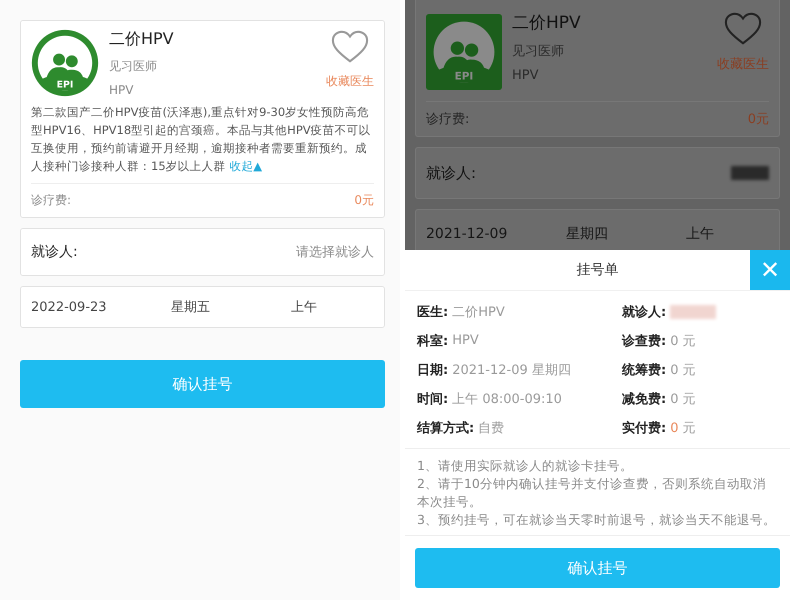 The width and height of the screenshot is (800, 600). Describe the element at coordinates (432, 370) in the screenshot. I see `field-label: 日期:` at that location.